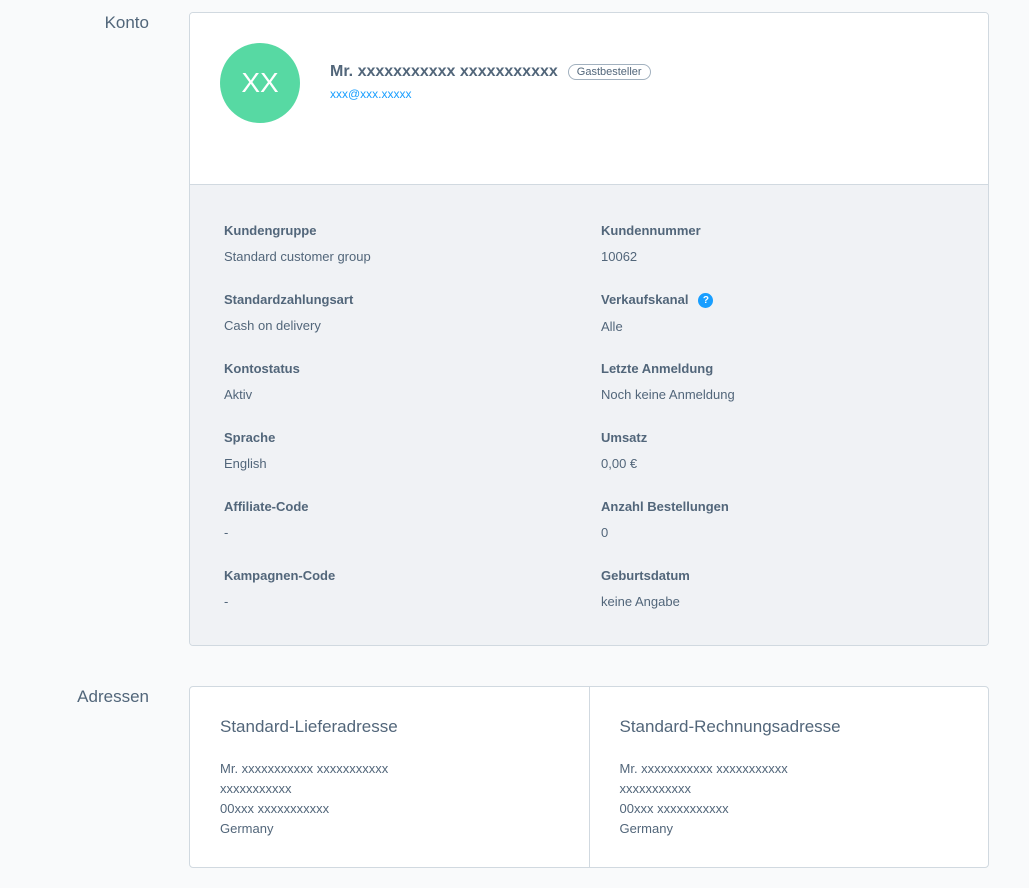 Image resolution: width=1029 pixels, height=888 pixels. I want to click on field-value: 0,00 €, so click(619, 463).